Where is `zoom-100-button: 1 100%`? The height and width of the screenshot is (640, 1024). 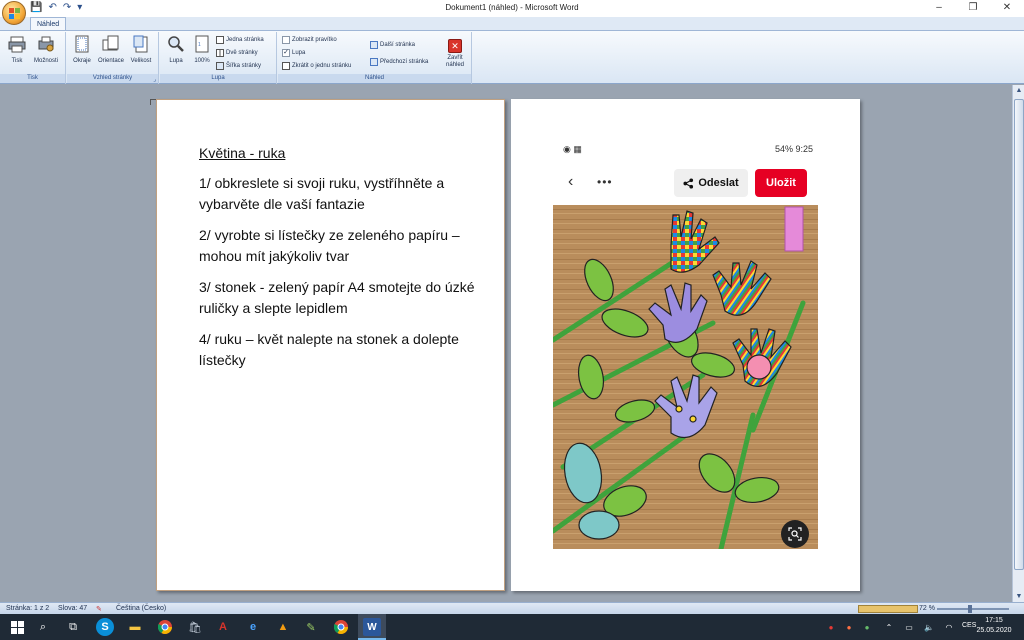
zoom-100-button: 1 100% is located at coordinates (202, 50).